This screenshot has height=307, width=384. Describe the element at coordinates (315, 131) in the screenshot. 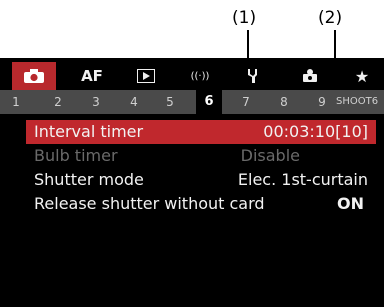

I see `menu-item-value: 00:03:10[10]` at that location.